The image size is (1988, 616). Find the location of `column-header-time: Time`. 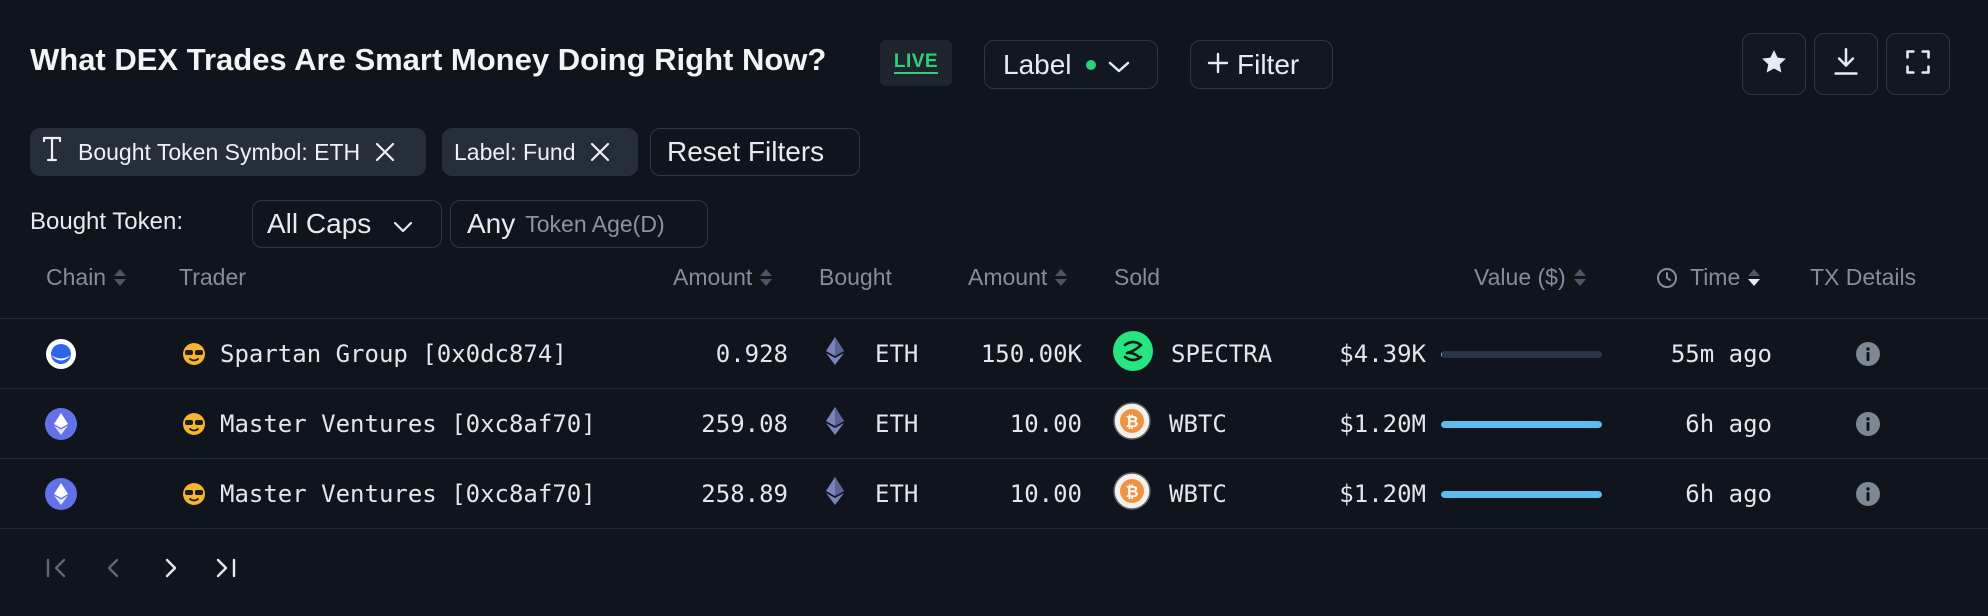

column-header-time: Time is located at coordinates (1708, 277).